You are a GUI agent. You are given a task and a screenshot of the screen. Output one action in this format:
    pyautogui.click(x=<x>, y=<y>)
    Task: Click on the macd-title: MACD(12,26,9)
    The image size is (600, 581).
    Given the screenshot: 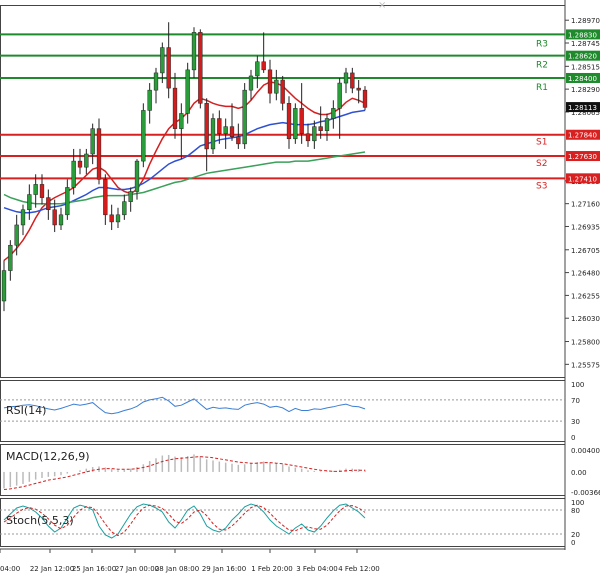 What is the action you would take?
    pyautogui.click(x=48, y=456)
    